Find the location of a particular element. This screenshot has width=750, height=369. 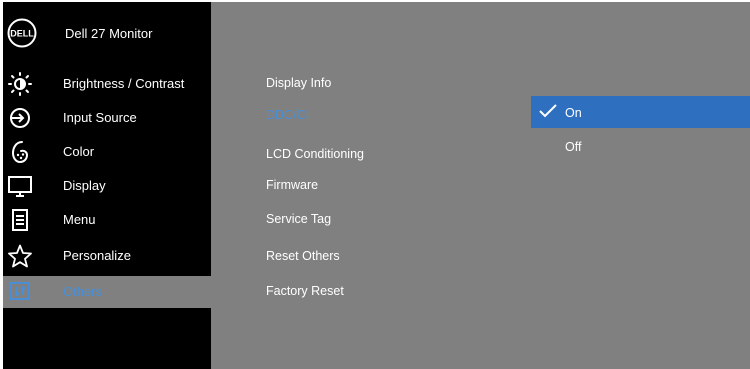

sidebar-item-others: Others is located at coordinates (107, 292).